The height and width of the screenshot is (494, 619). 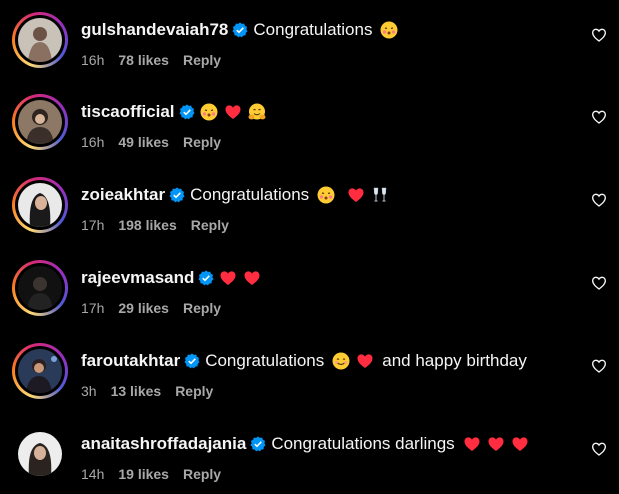 I want to click on comment-meta: 16h 78 likes Reply, so click(x=151, y=60).